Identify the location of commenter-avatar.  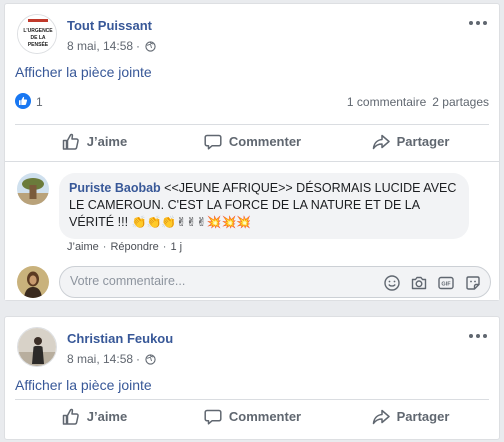
(33, 189).